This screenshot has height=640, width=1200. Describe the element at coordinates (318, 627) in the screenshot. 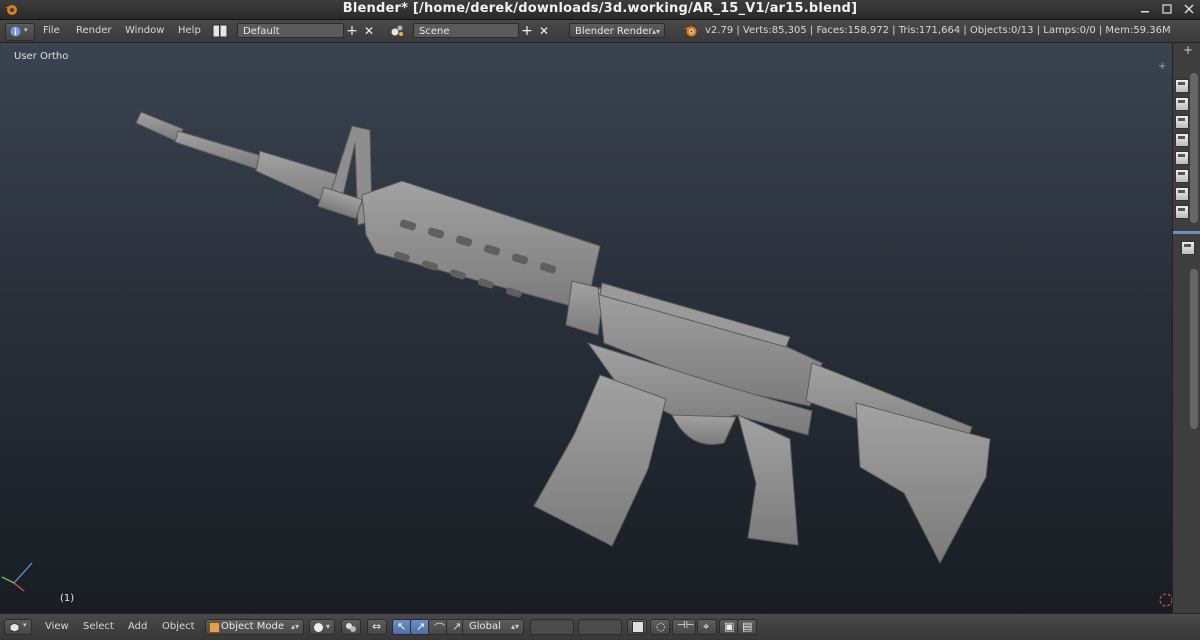

I see `solid-shading-icon` at that location.